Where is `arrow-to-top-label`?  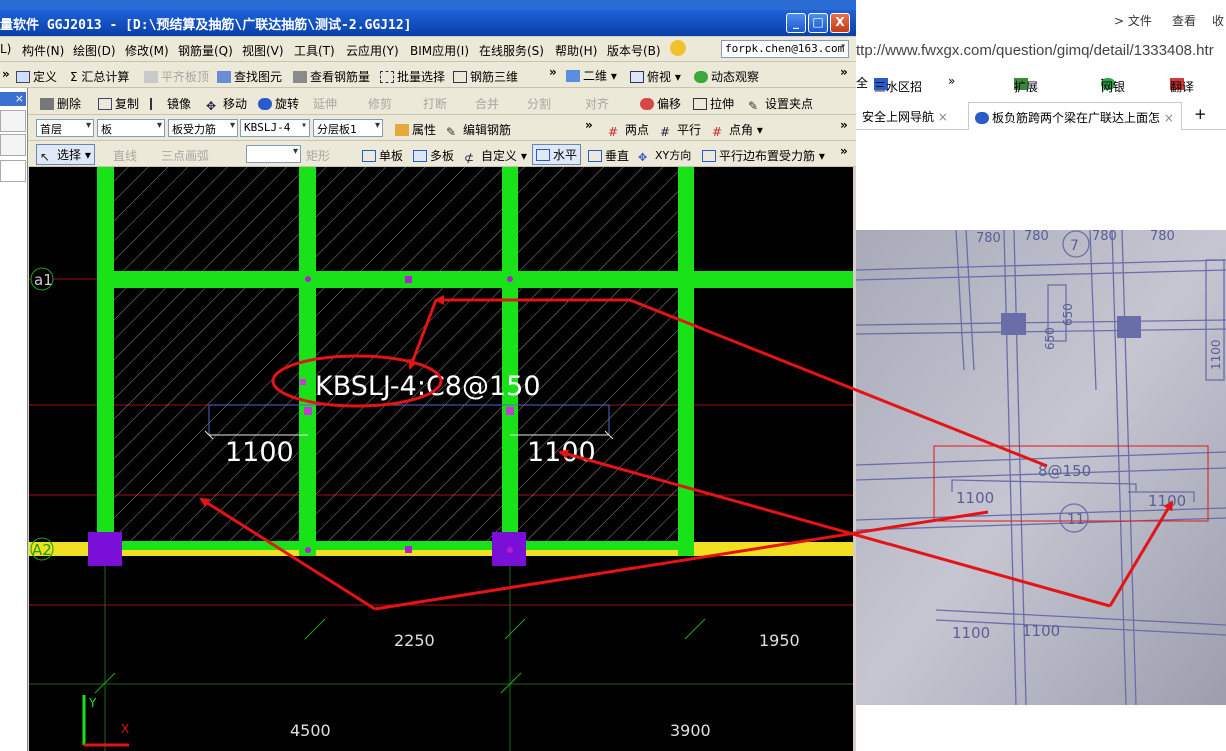 arrow-to-top-label is located at coordinates (741, 381).